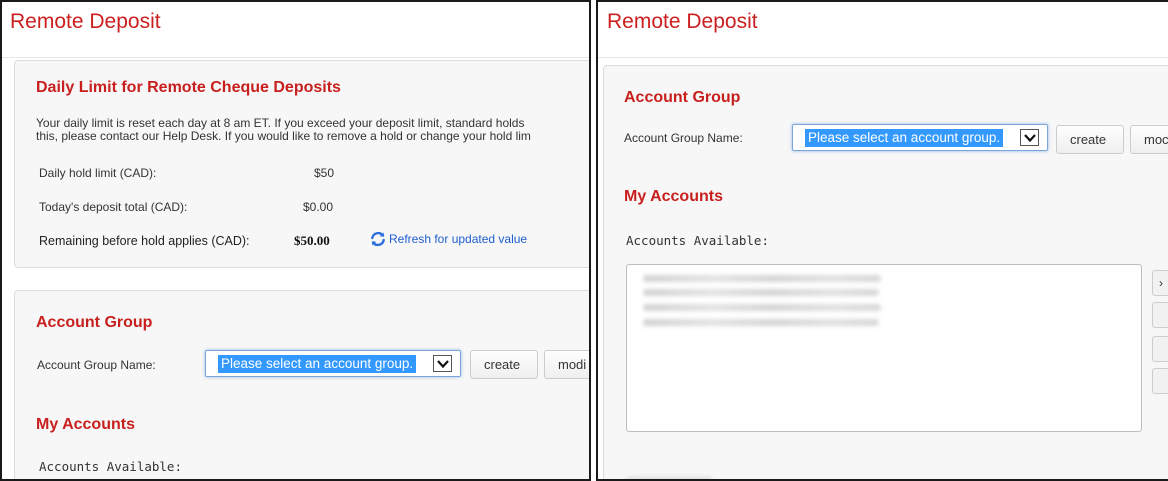  Describe the element at coordinates (113, 207) in the screenshot. I see `todays-deposit-total-label: Today's deposit total (CAD):` at that location.